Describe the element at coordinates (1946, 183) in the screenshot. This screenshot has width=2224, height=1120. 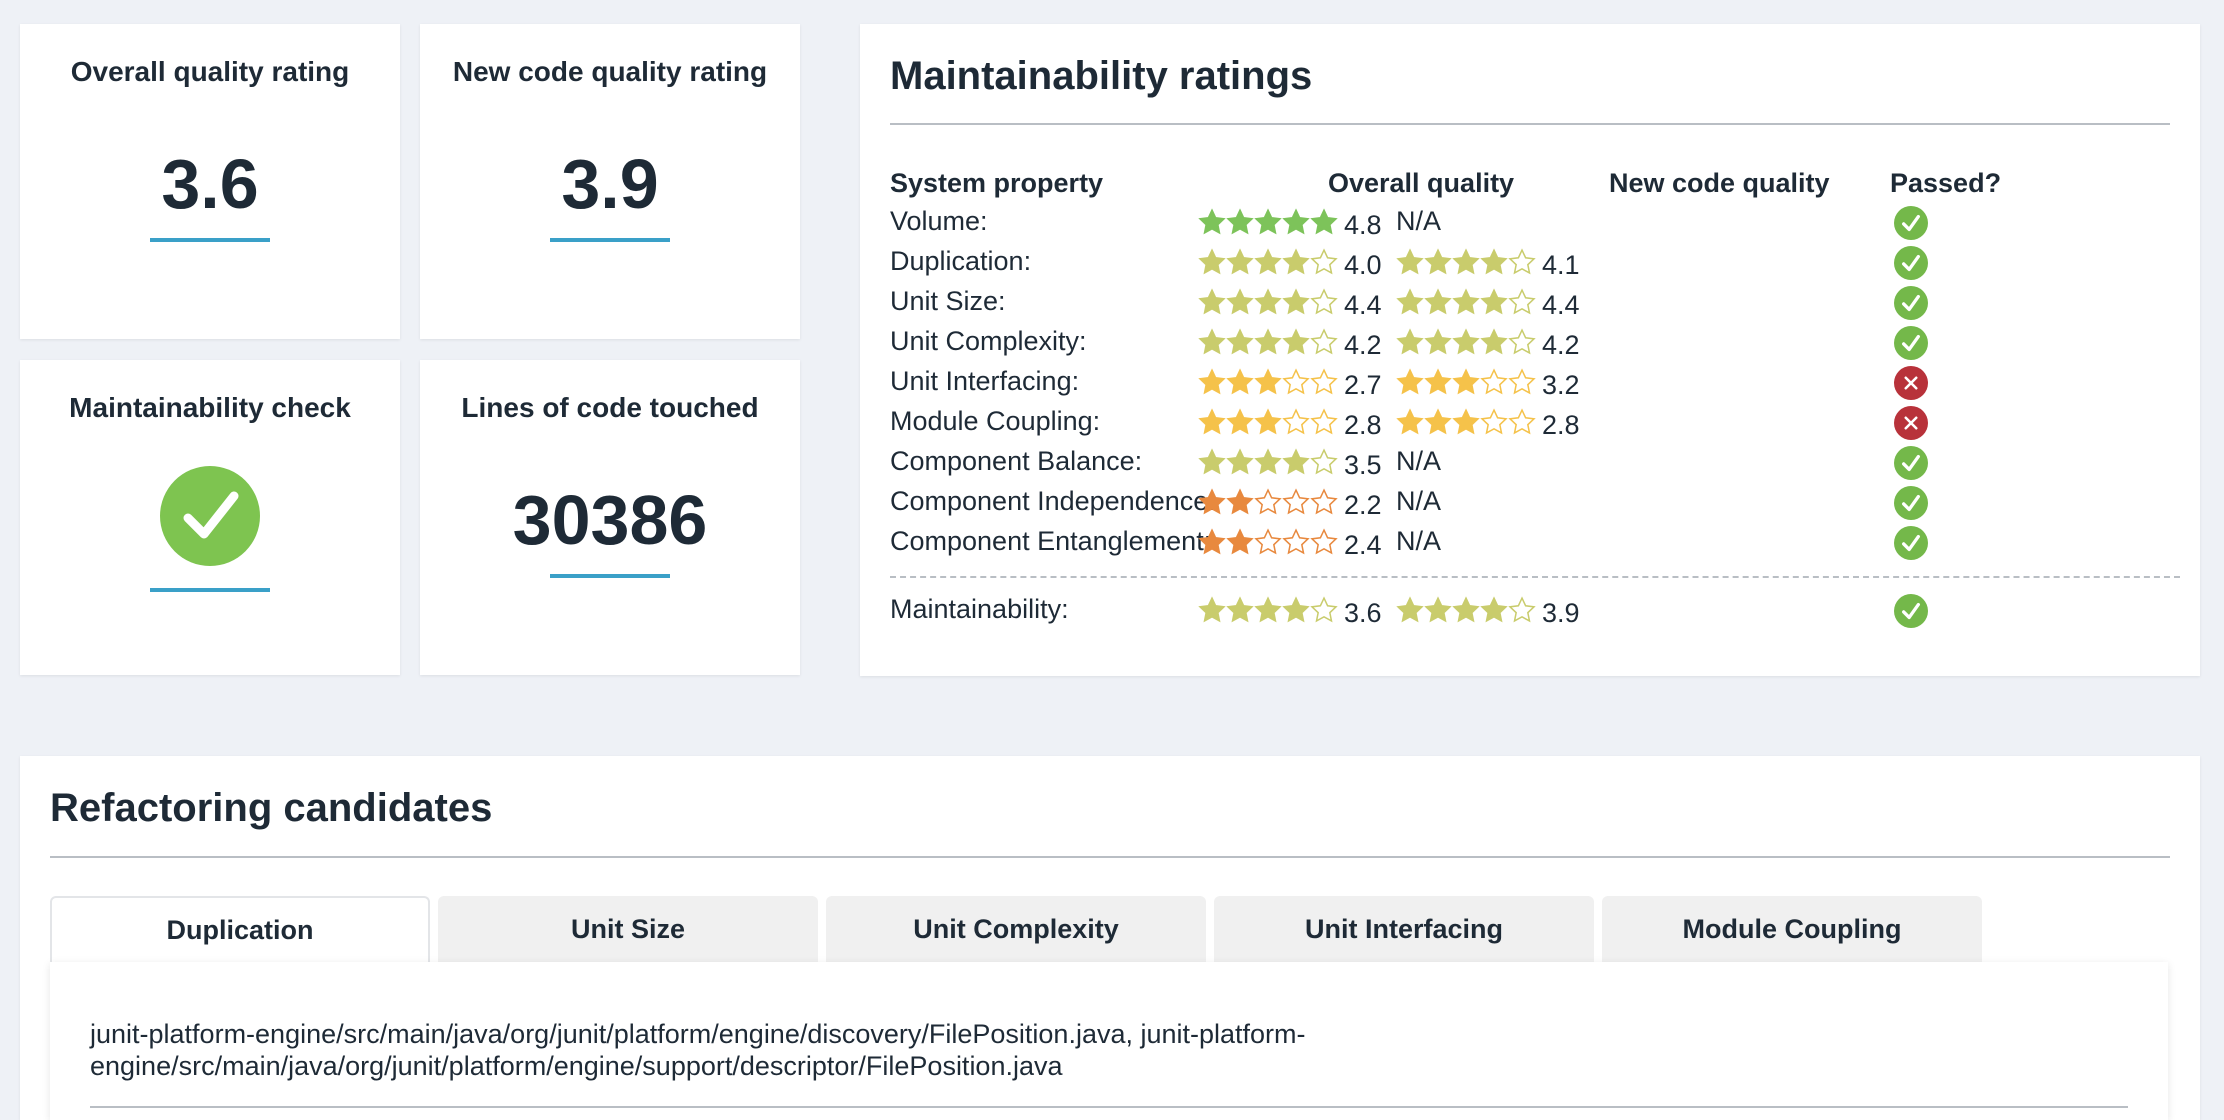
I see `header-passed: Passed?` at that location.